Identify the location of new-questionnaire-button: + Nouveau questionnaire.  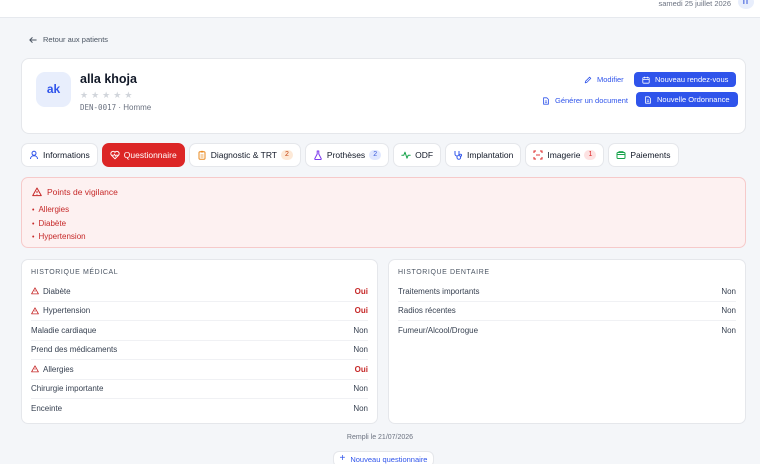
(383, 457).